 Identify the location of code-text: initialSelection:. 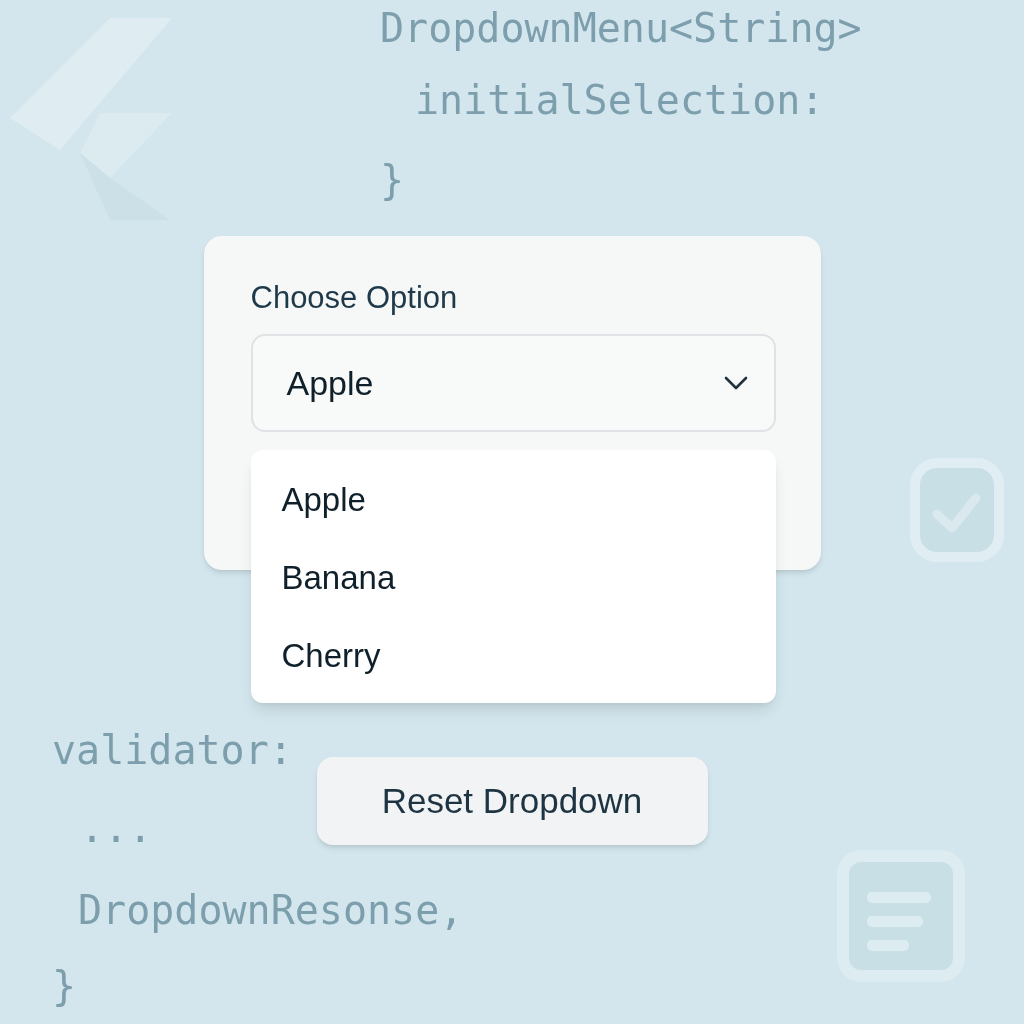
(620, 100).